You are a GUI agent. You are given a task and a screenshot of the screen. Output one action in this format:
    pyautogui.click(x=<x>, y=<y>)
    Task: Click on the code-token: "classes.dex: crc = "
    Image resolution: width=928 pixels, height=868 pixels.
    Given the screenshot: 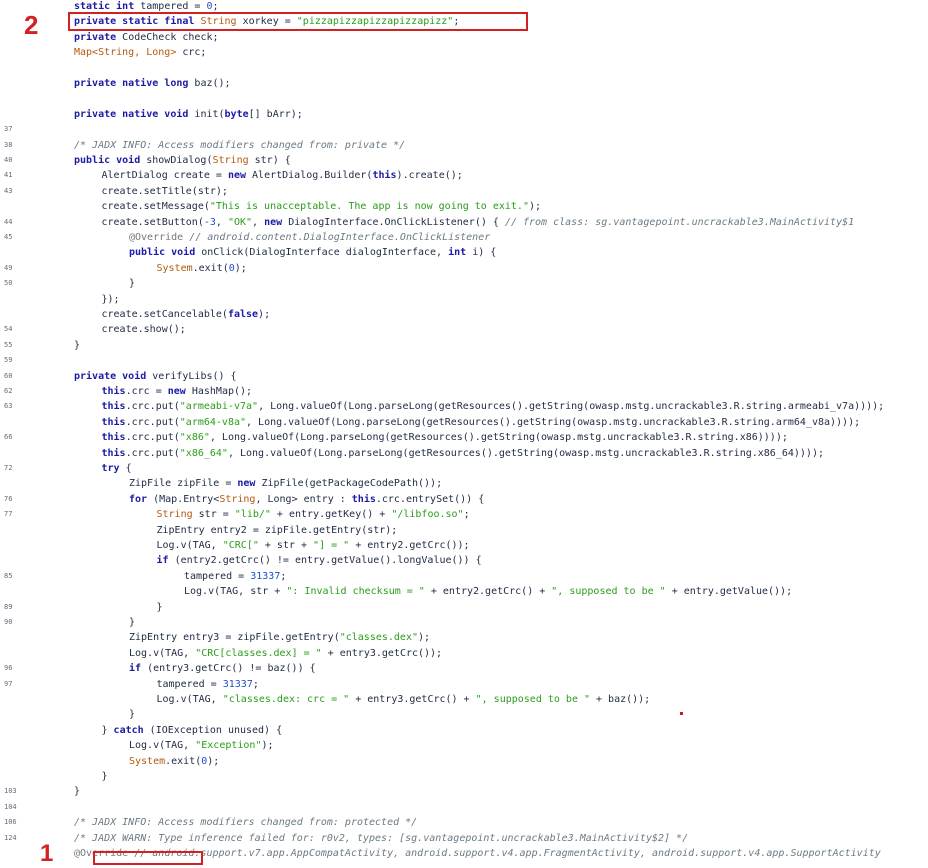 What is the action you would take?
    pyautogui.click(x=286, y=699)
    